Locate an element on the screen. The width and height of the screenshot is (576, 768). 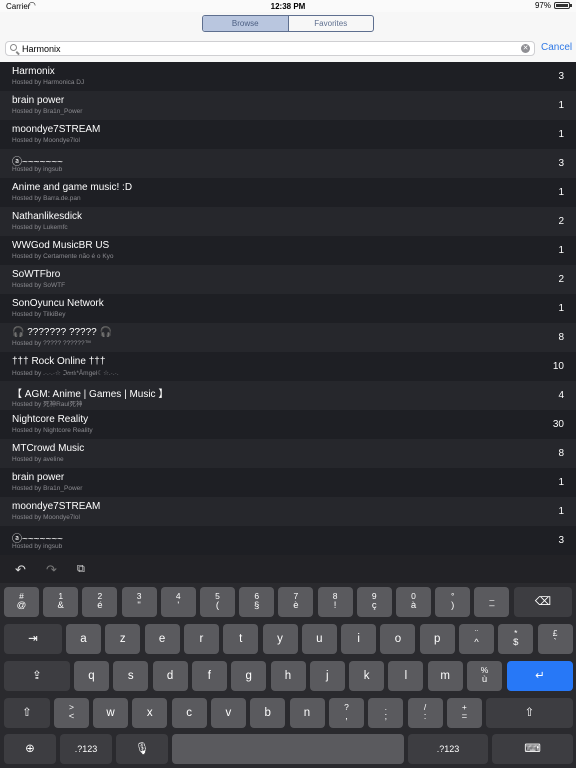
key-number: 9ç is located at coordinates (374, 602).